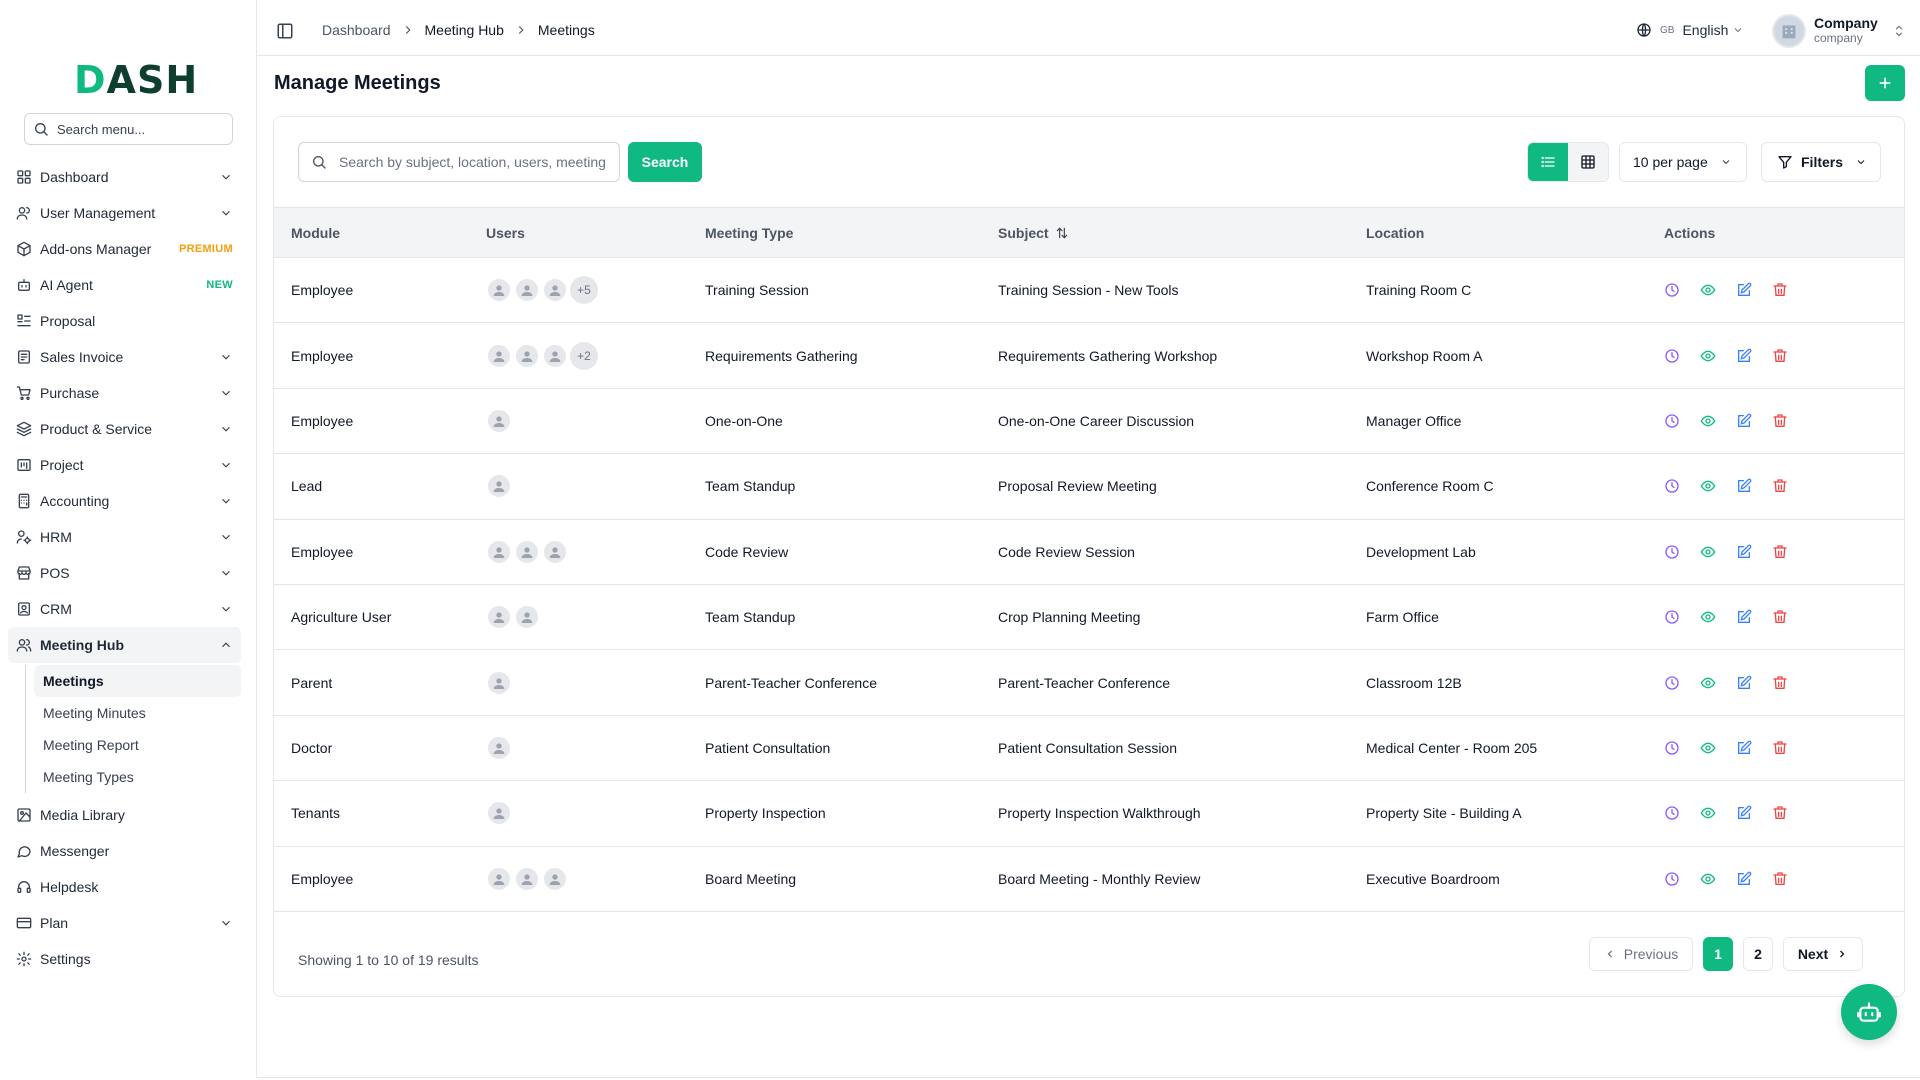 This screenshot has height=1080, width=1920. What do you see at coordinates (124, 465) in the screenshot?
I see `sidebar-item-project: Project` at bounding box center [124, 465].